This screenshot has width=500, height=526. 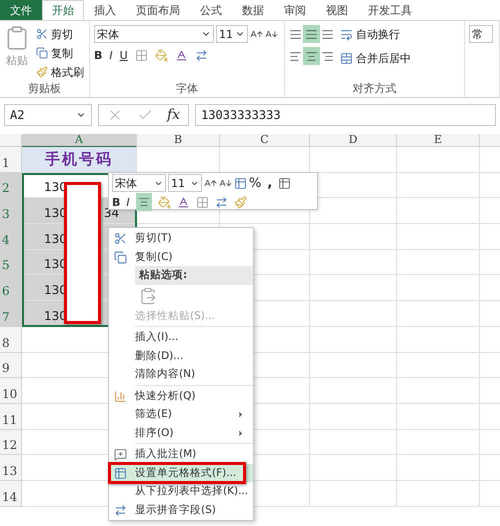 What do you see at coordinates (178, 140) in the screenshot?
I see `column-header: B` at bounding box center [178, 140].